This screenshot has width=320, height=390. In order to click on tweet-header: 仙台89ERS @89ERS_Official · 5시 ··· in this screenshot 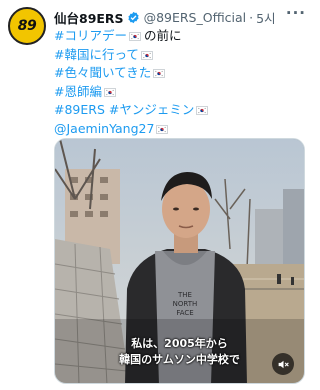, I will do `click(180, 16)`.